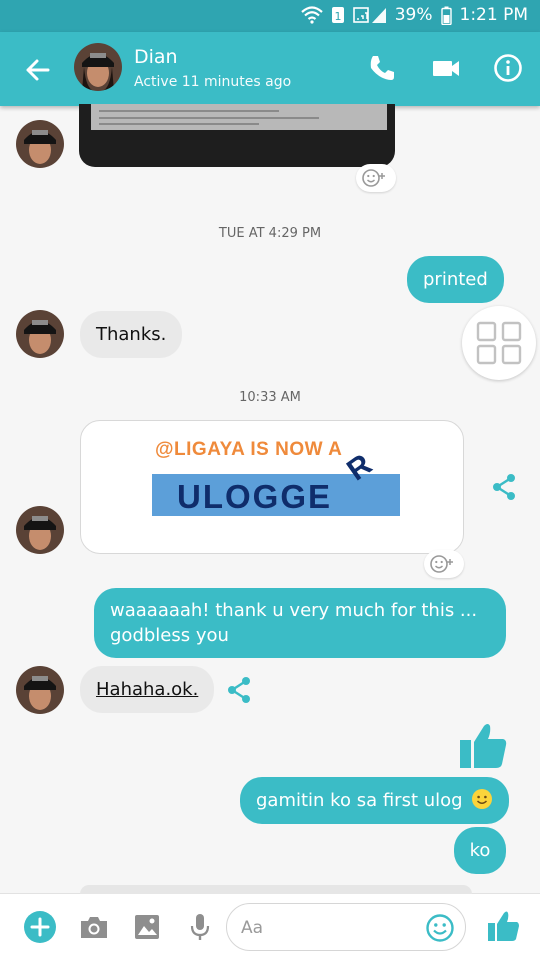  I want to click on timestamp: TUE AT 4:29 PM, so click(270, 233).